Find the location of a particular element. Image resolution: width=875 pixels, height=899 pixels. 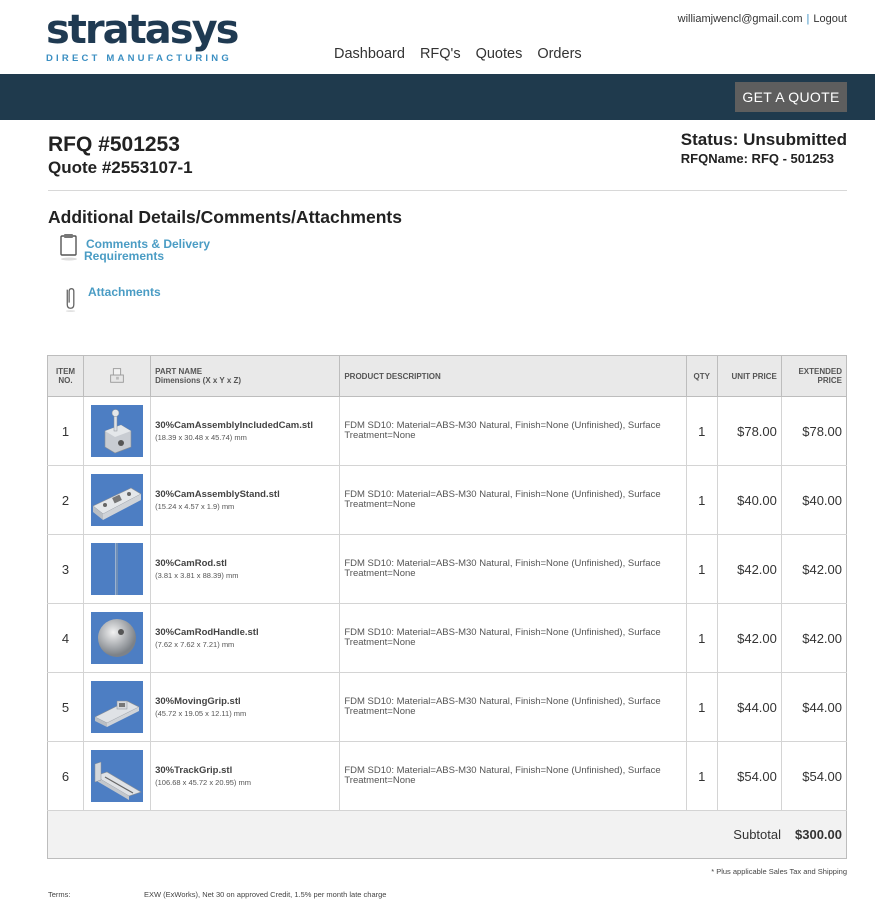

logout-link: Logout is located at coordinates (830, 19).